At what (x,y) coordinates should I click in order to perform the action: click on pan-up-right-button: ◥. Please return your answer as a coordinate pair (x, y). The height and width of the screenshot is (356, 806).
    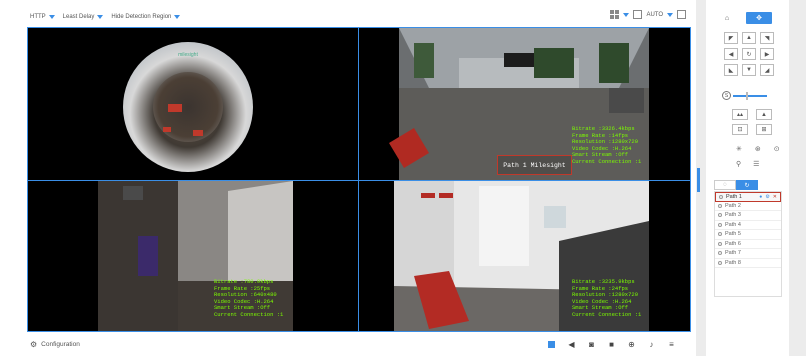
    Looking at the image, I should click on (767, 38).